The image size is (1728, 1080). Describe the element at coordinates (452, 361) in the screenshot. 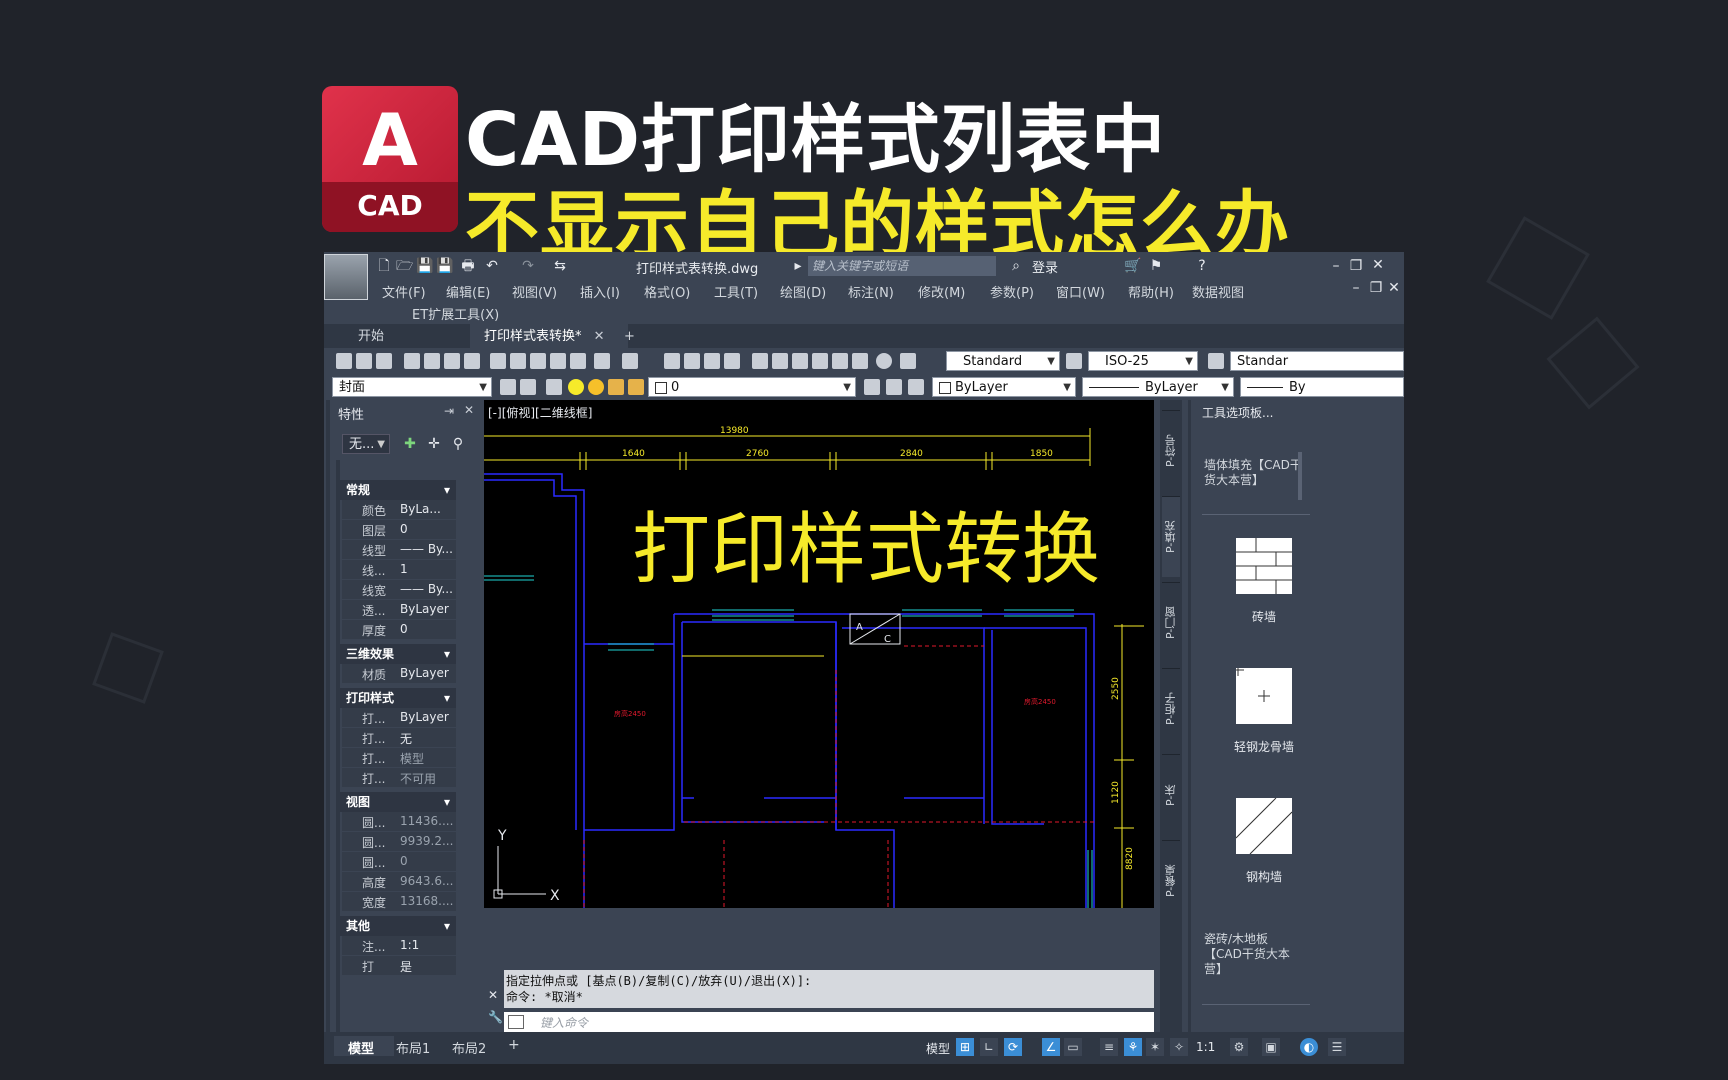

I see `publish-icon` at that location.